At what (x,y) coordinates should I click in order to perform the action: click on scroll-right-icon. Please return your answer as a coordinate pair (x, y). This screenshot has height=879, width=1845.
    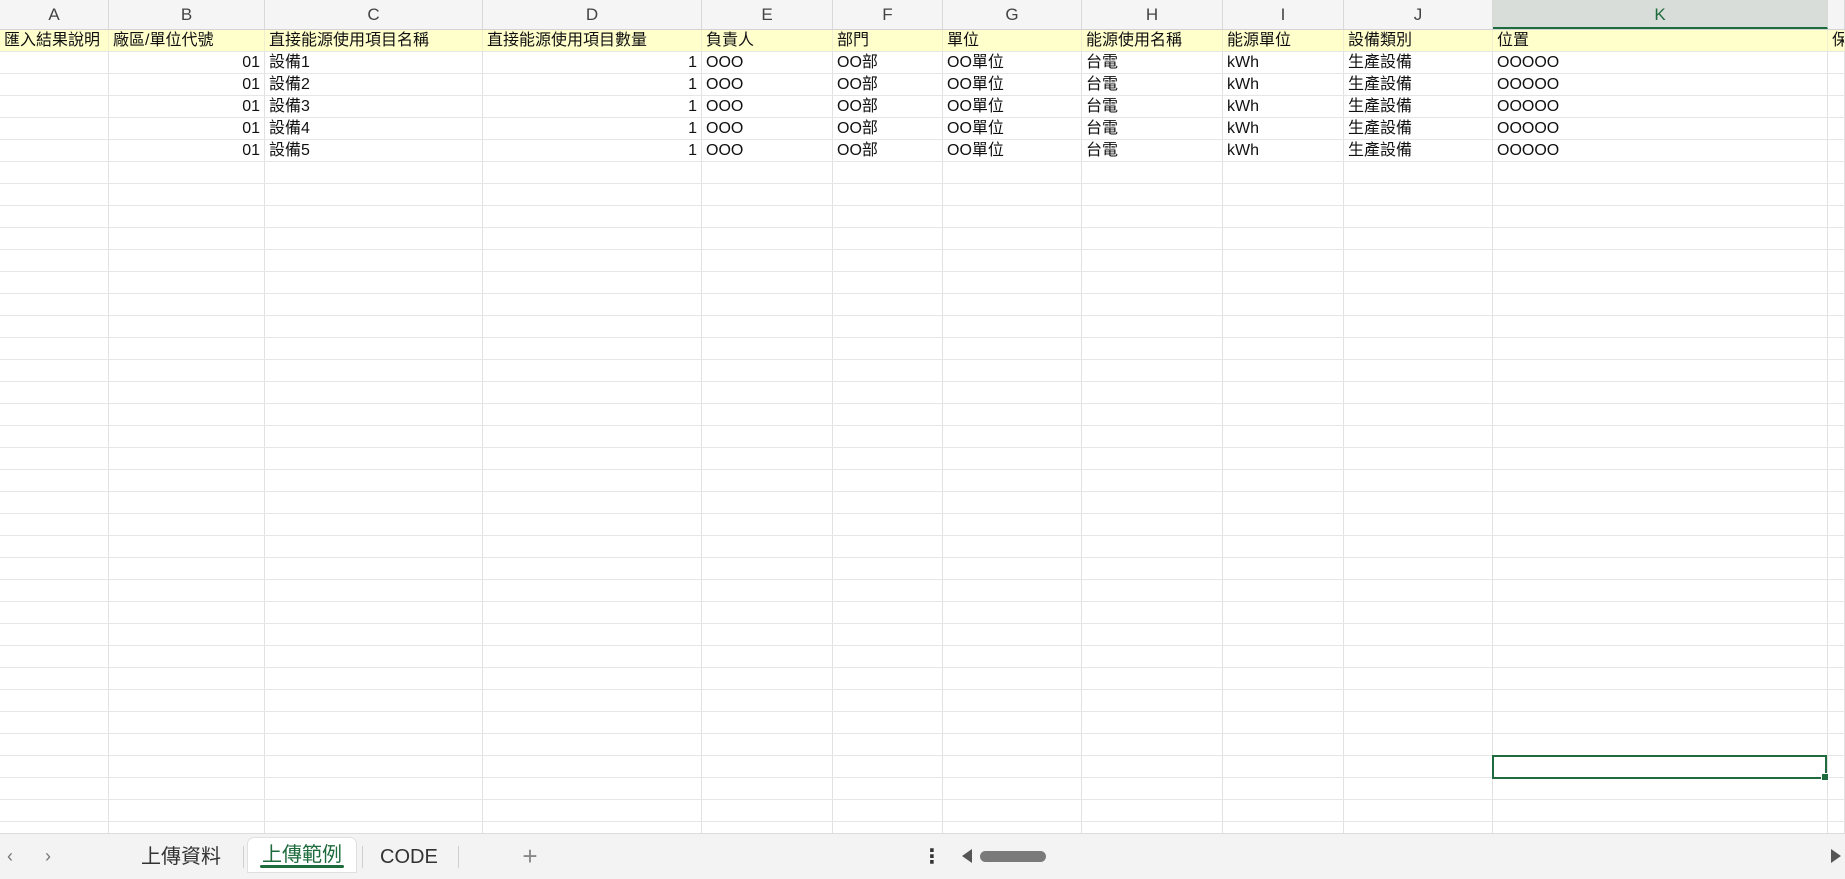
    Looking at the image, I should click on (1836, 856).